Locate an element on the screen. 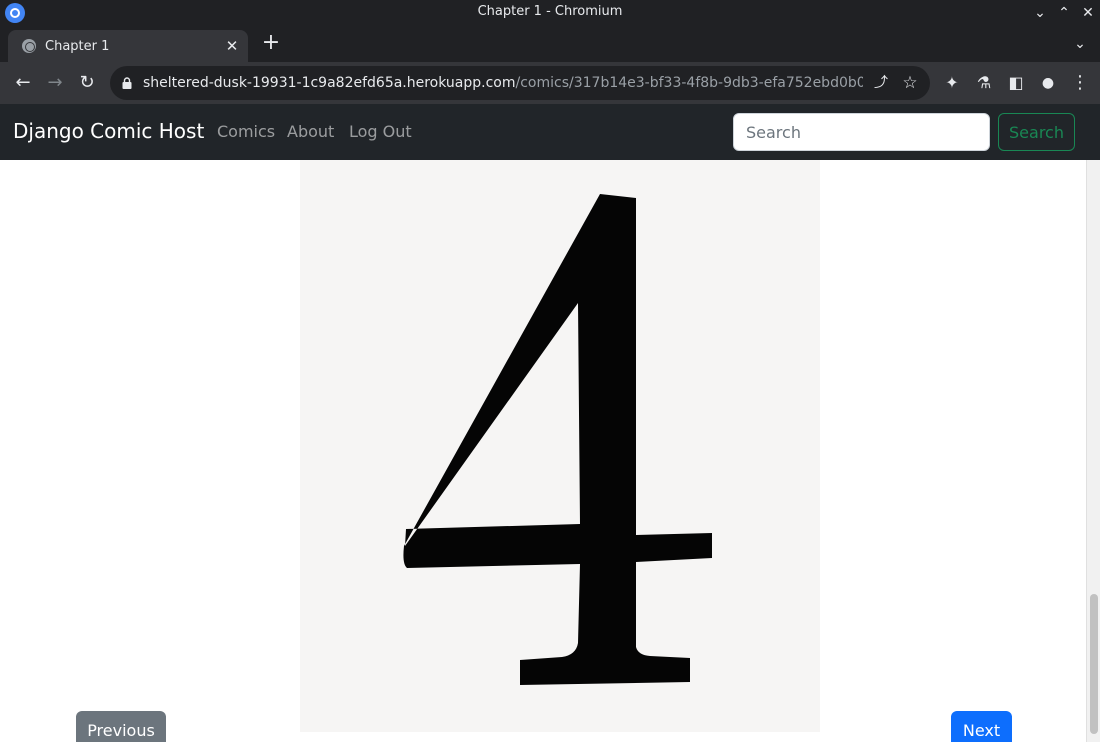 Image resolution: width=1100 pixels, height=742 pixels. profile-avatar-icon: ● is located at coordinates (1048, 83).